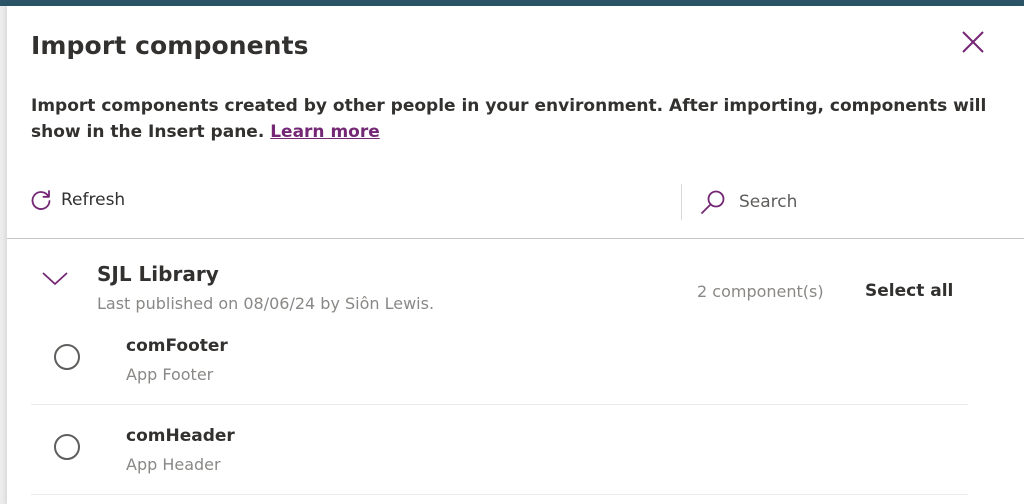 Image resolution: width=1024 pixels, height=504 pixels. I want to click on component-description: App Footer, so click(170, 374).